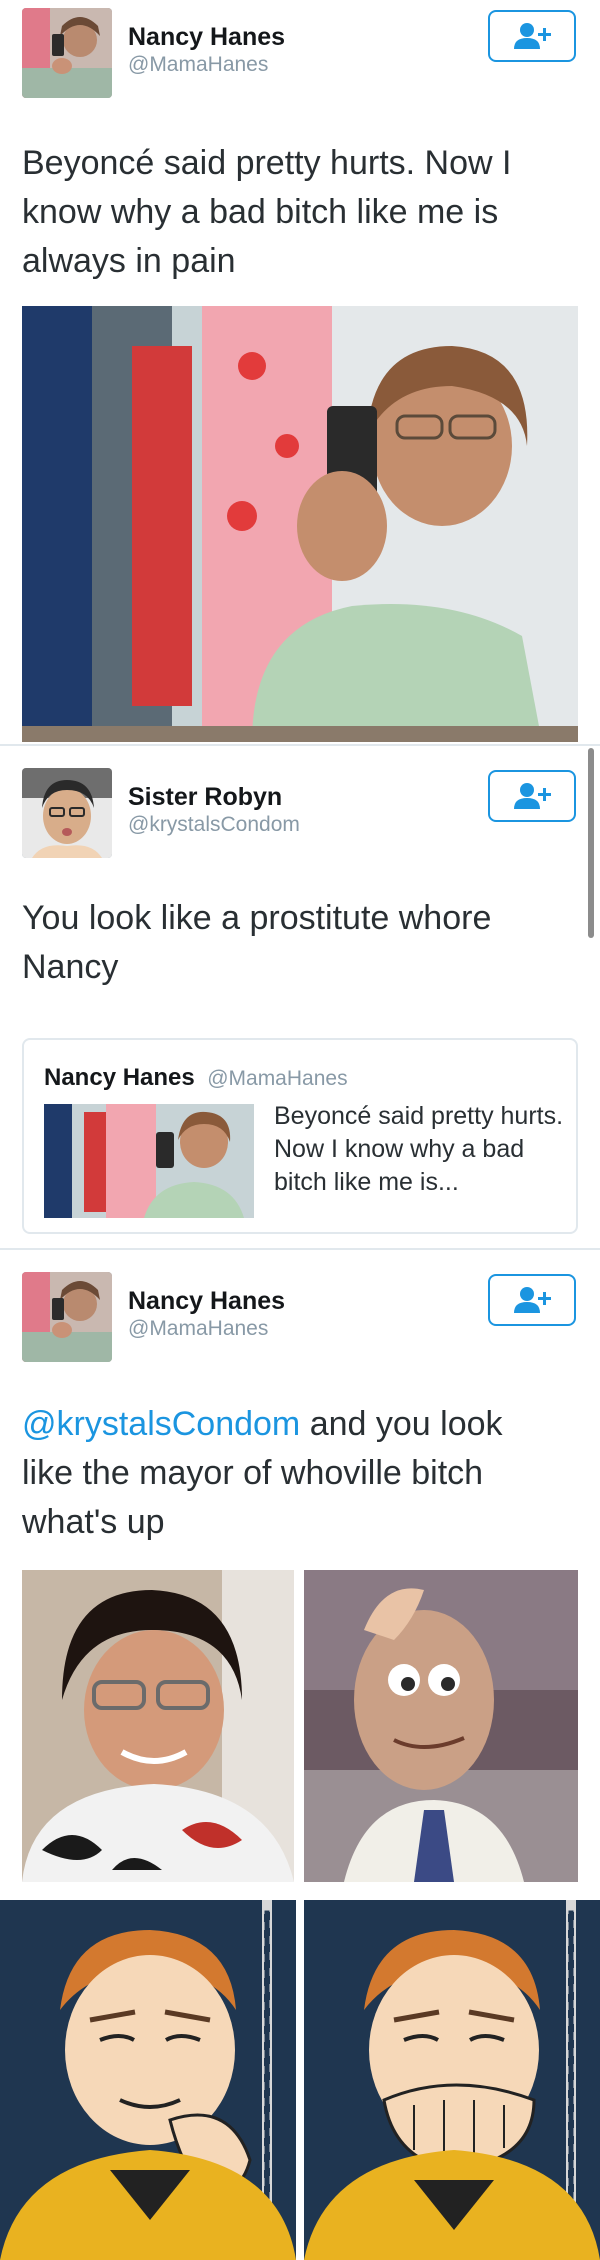 The height and width of the screenshot is (2260, 600). Describe the element at coordinates (277, 1078) in the screenshot. I see `quoted-username: @MamaHanes` at that location.